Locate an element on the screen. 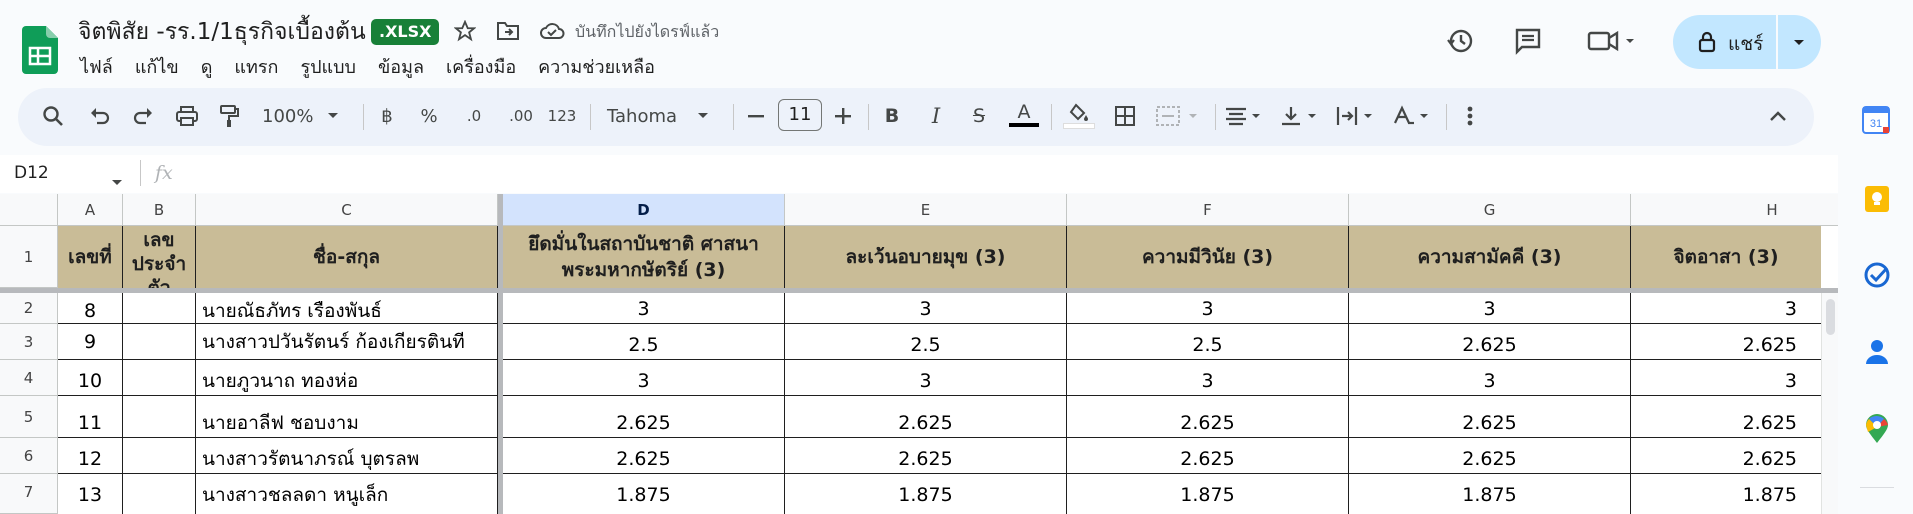 This screenshot has width=1913, height=514. meet-icon is located at coordinates (1611, 41).